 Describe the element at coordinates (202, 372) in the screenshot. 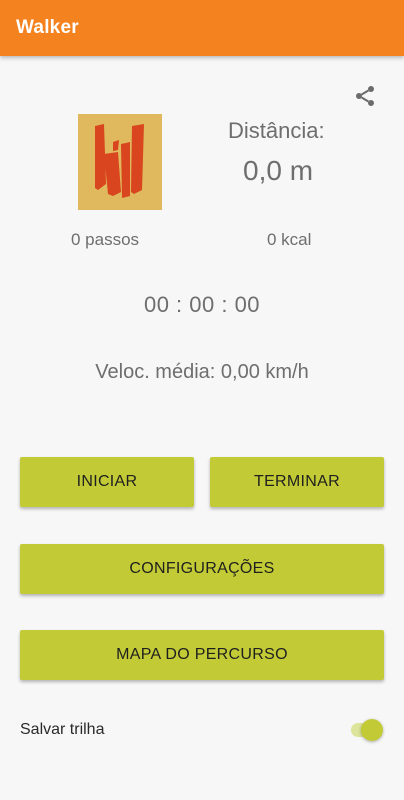

I see `average-speed: Veloc. média: 0,00 km/h` at that location.